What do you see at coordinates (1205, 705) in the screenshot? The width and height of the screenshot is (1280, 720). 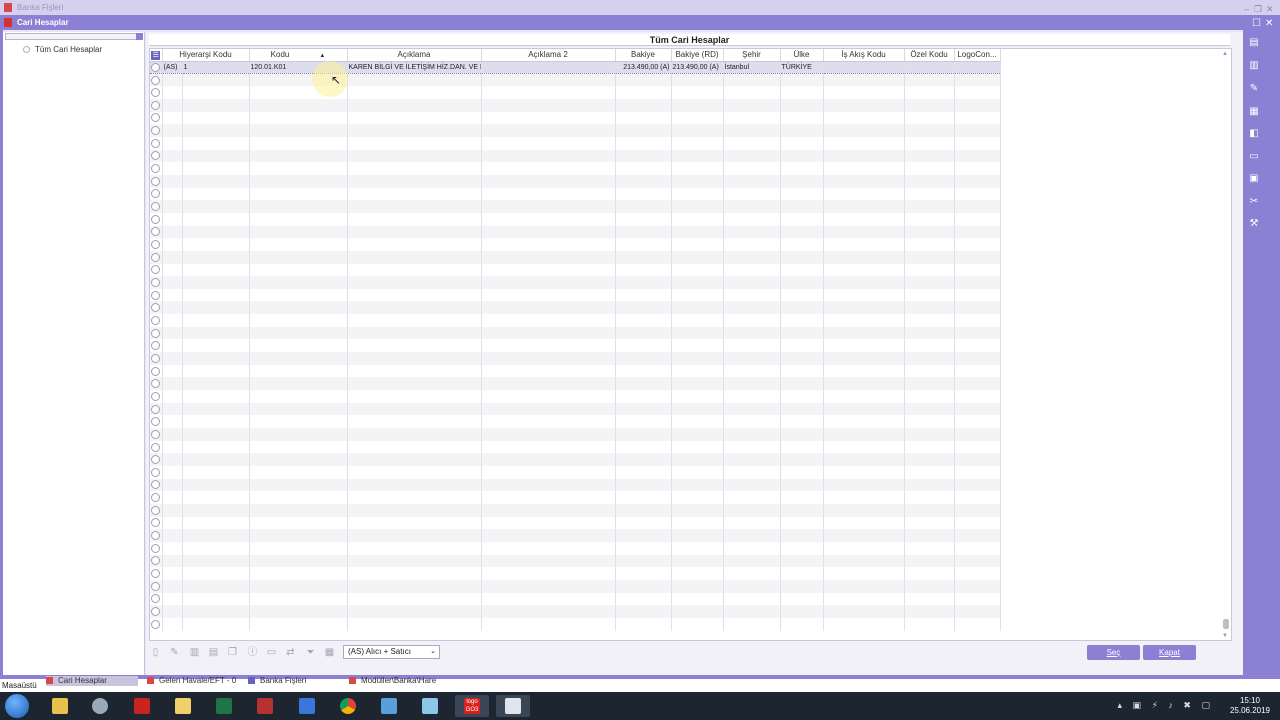 I see `tray-notification-icon: ▢` at bounding box center [1205, 705].